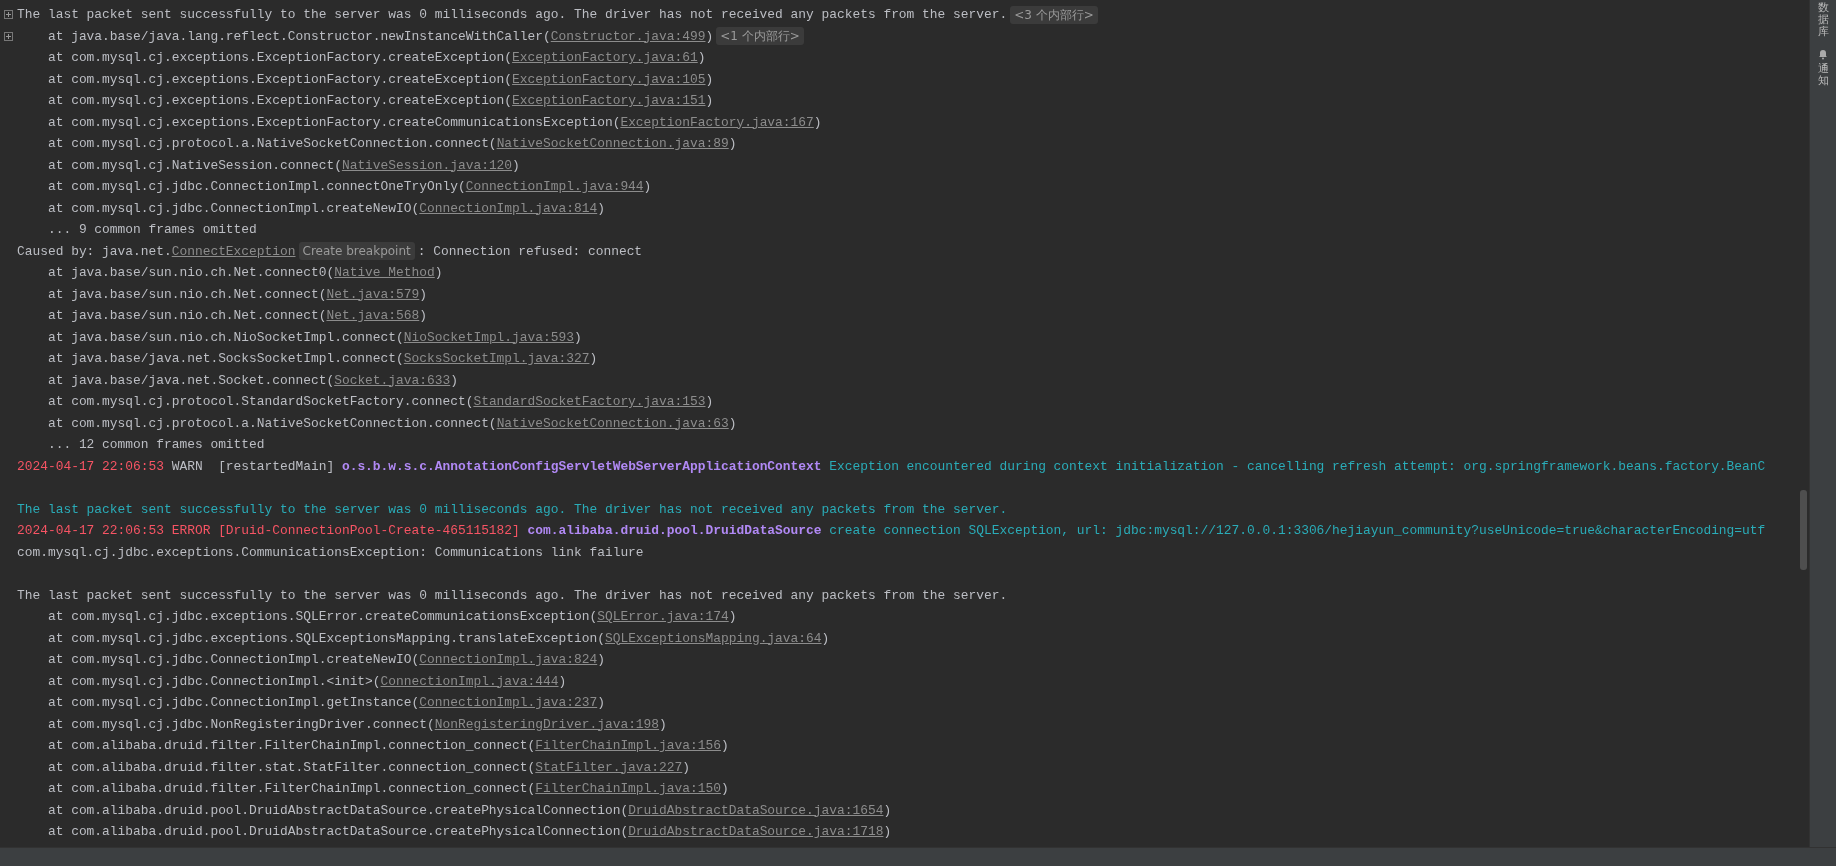 The width and height of the screenshot is (1836, 866). I want to click on log-text: at com.mysql.cj.jdbc.ConnectionImpl.<init>(, so click(213, 681).